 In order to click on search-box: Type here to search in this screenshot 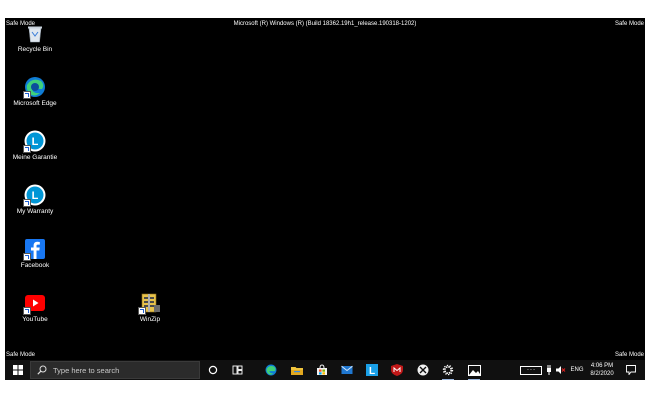, I will do `click(115, 370)`.